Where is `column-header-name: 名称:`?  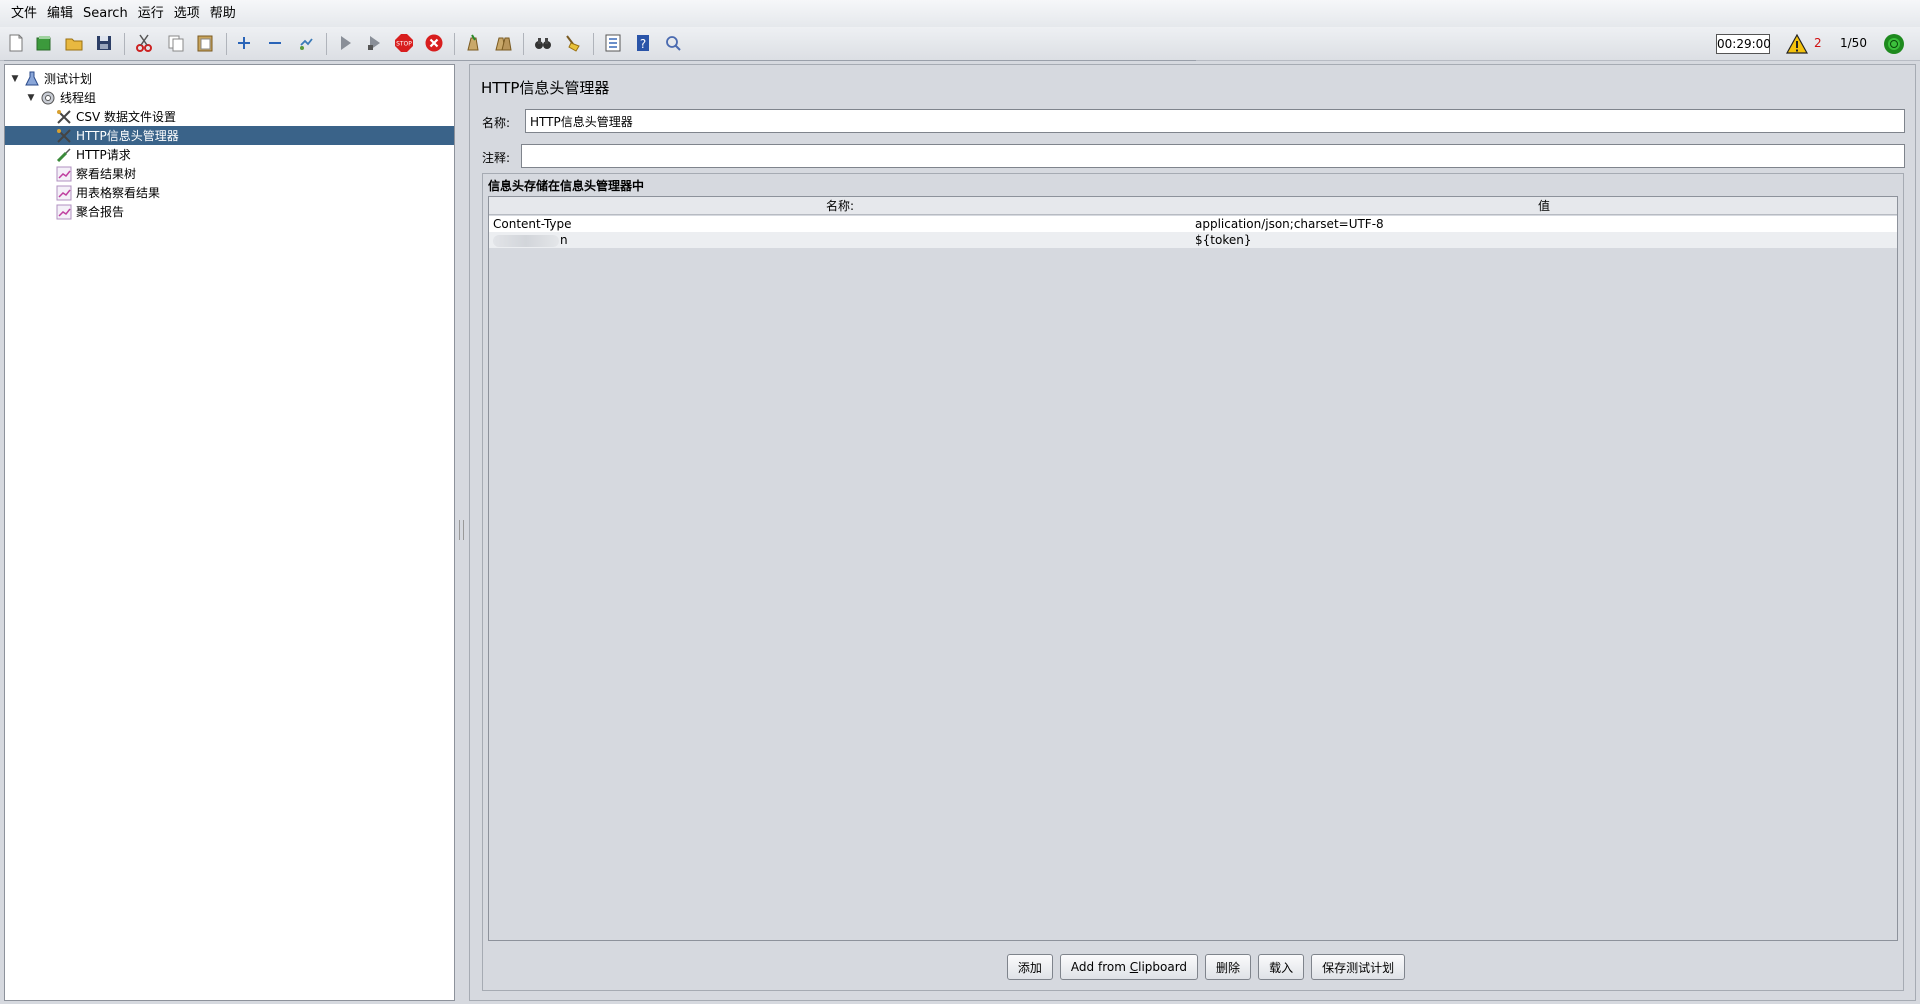
column-header-name: 名称: is located at coordinates (840, 206).